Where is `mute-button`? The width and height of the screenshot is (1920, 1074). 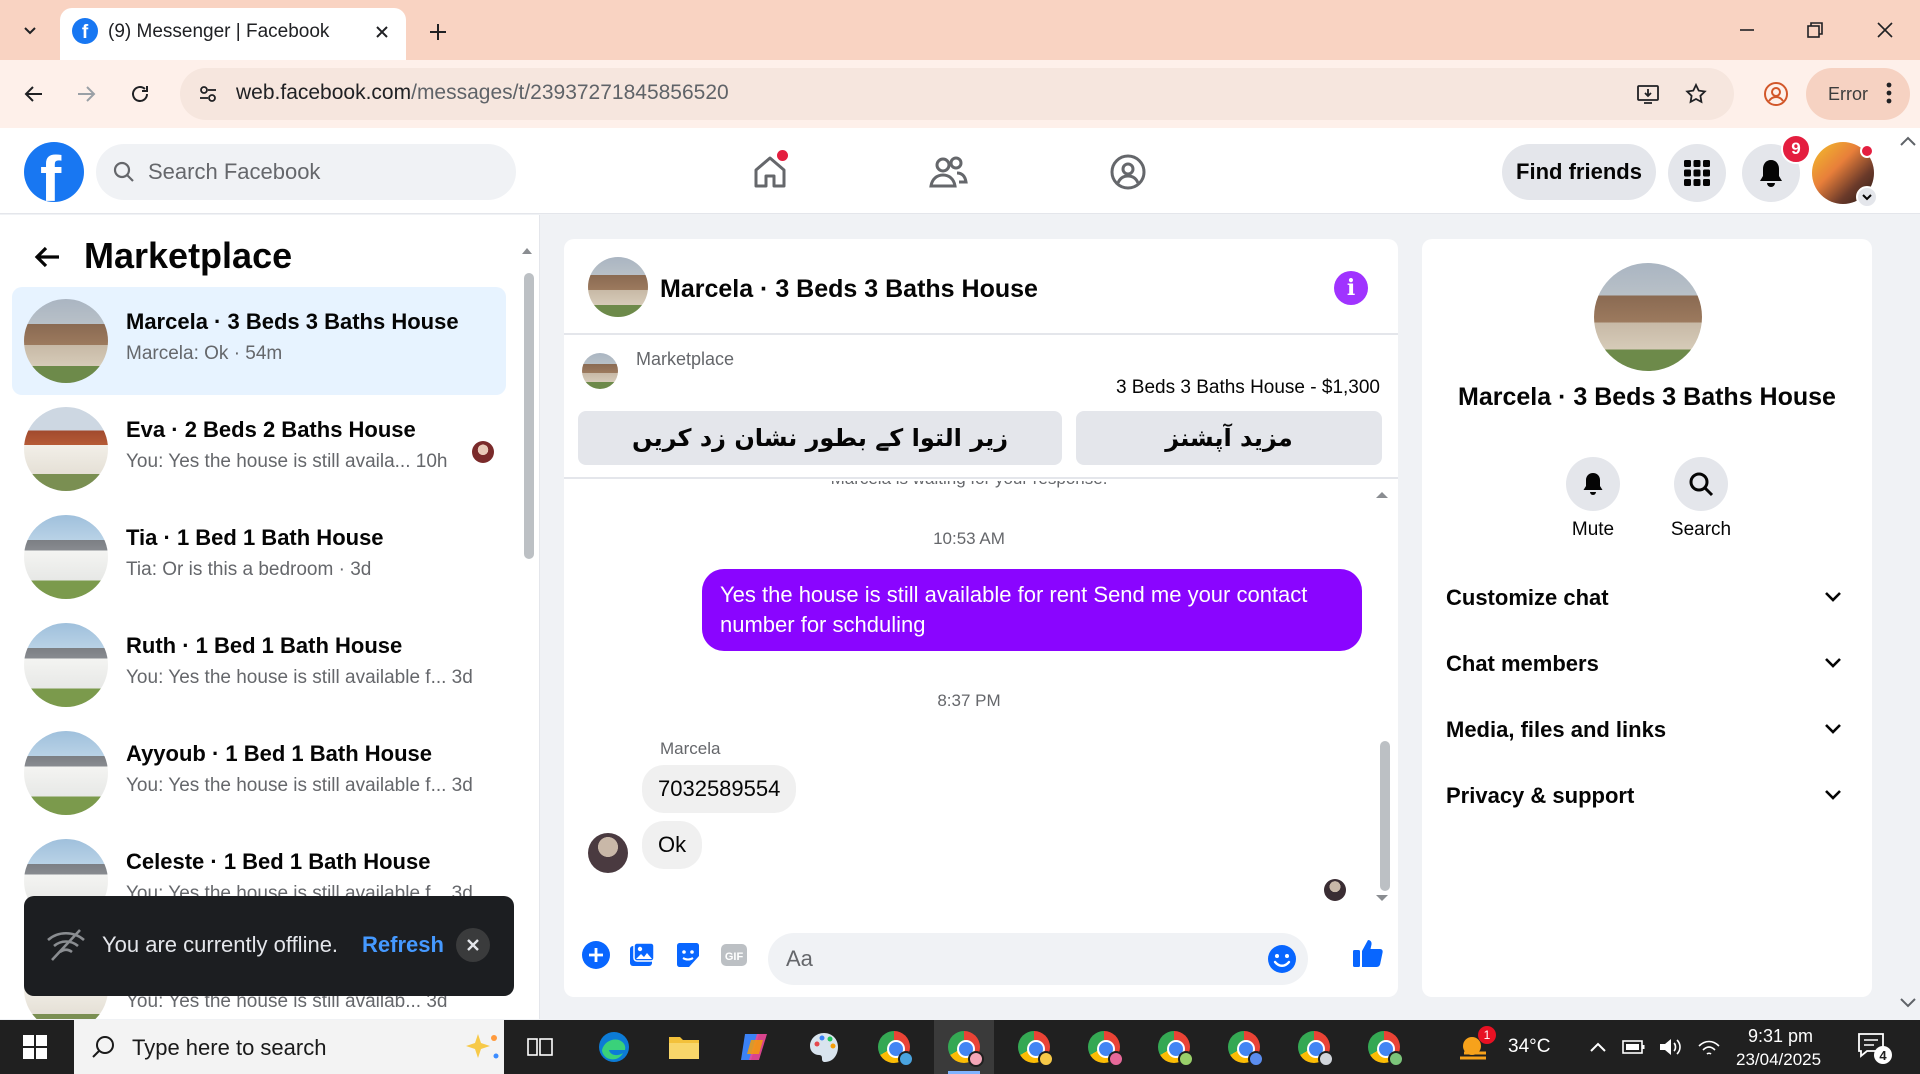
mute-button is located at coordinates (1593, 484).